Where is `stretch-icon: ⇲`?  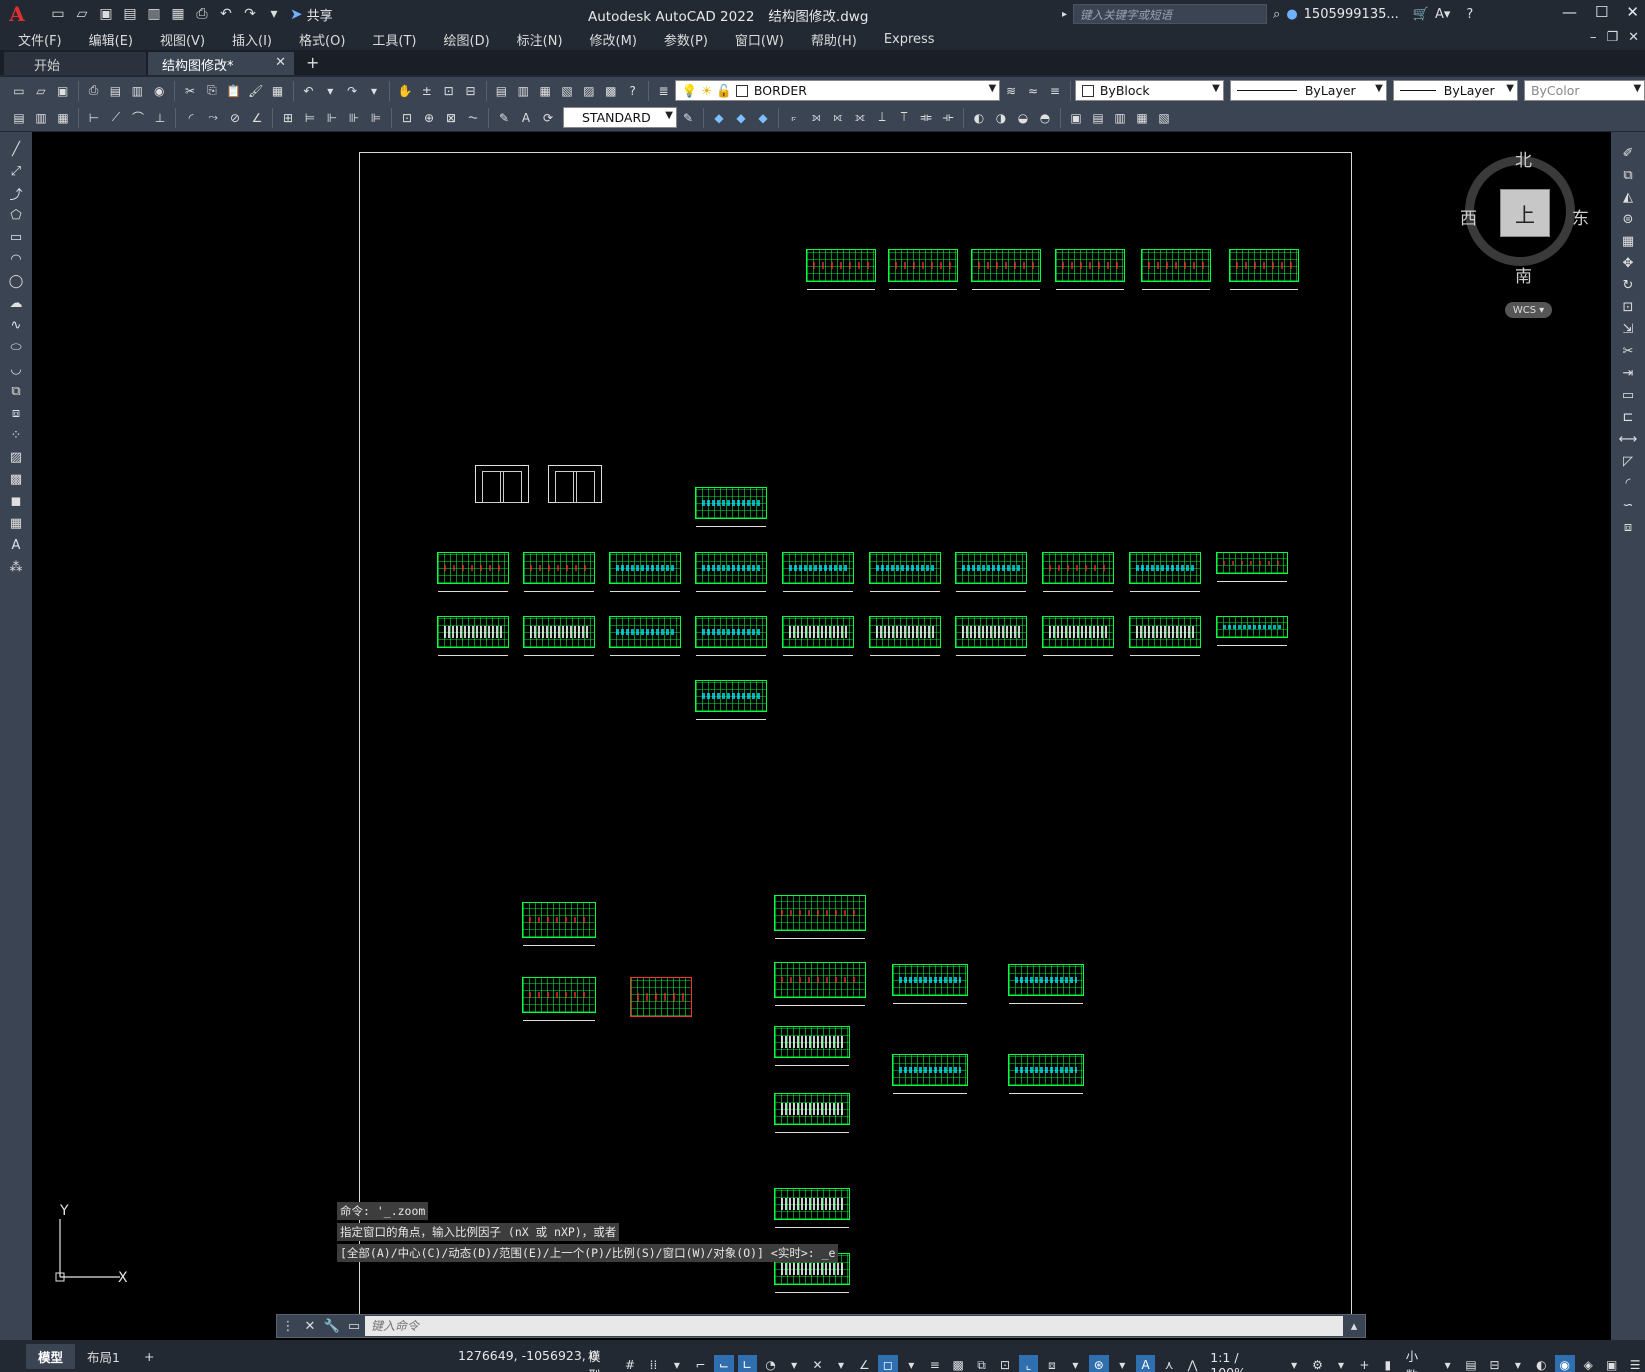
stretch-icon: ⇲ is located at coordinates (1628, 329).